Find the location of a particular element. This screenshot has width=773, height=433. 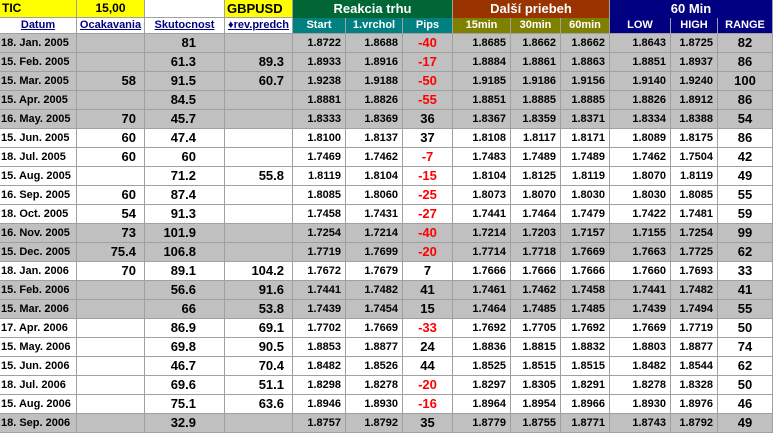

cell-low: 1.8930 is located at coordinates (640, 404).